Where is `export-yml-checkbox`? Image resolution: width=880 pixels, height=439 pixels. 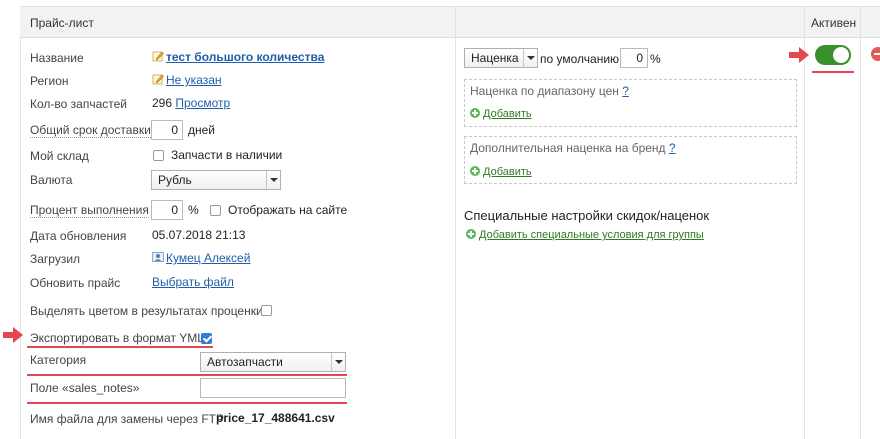 export-yml-checkbox is located at coordinates (206, 338).